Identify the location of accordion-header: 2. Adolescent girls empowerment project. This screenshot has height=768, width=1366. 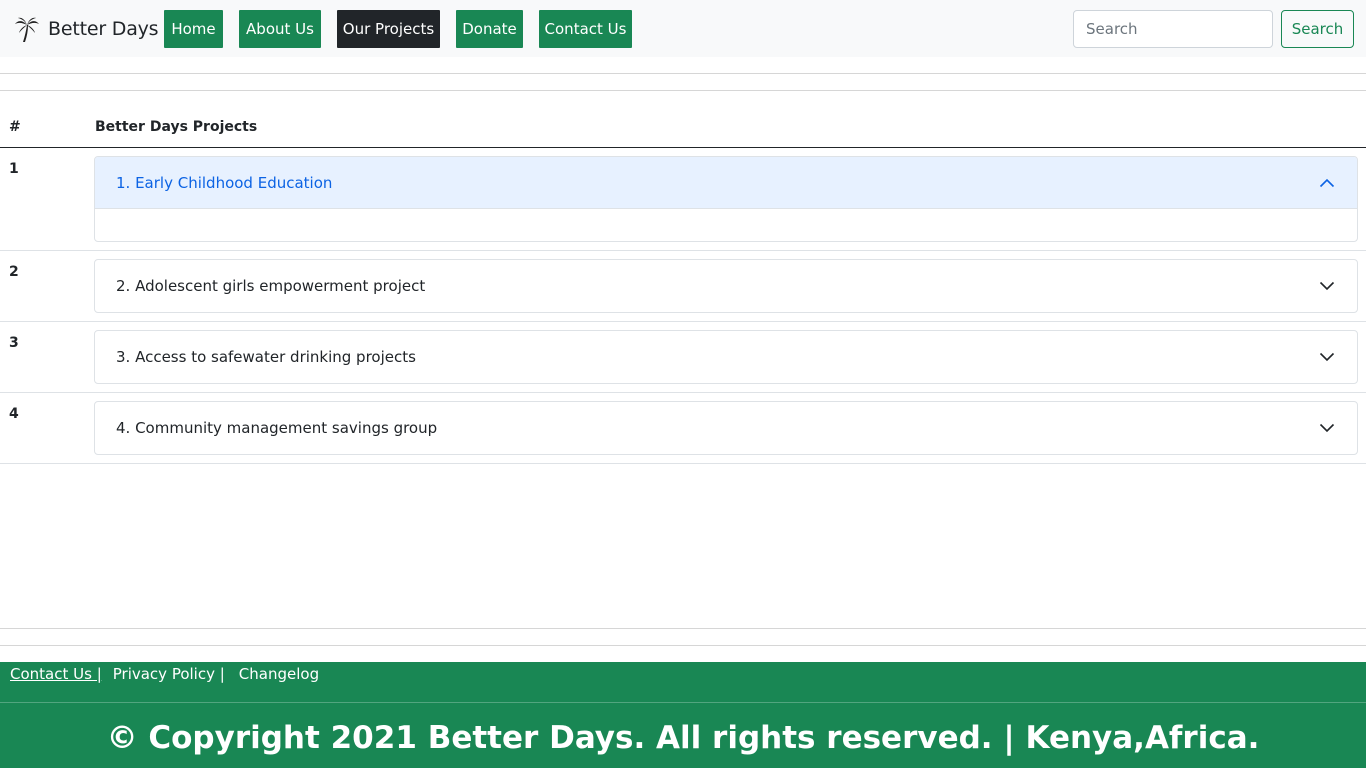
(726, 286).